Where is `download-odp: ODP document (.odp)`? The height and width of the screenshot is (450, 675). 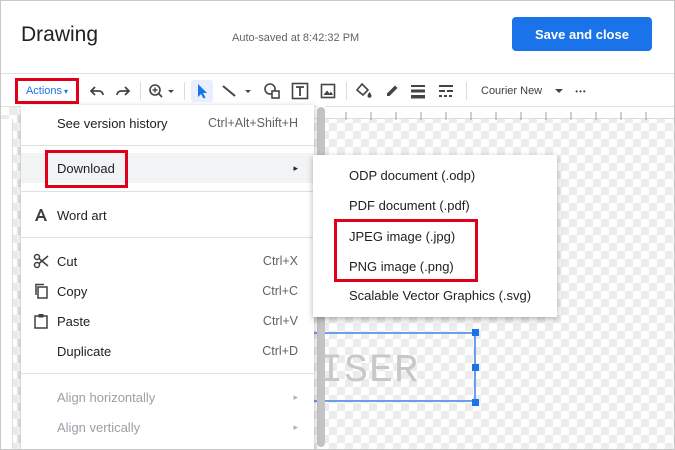 download-odp: ODP document (.odp) is located at coordinates (435, 175).